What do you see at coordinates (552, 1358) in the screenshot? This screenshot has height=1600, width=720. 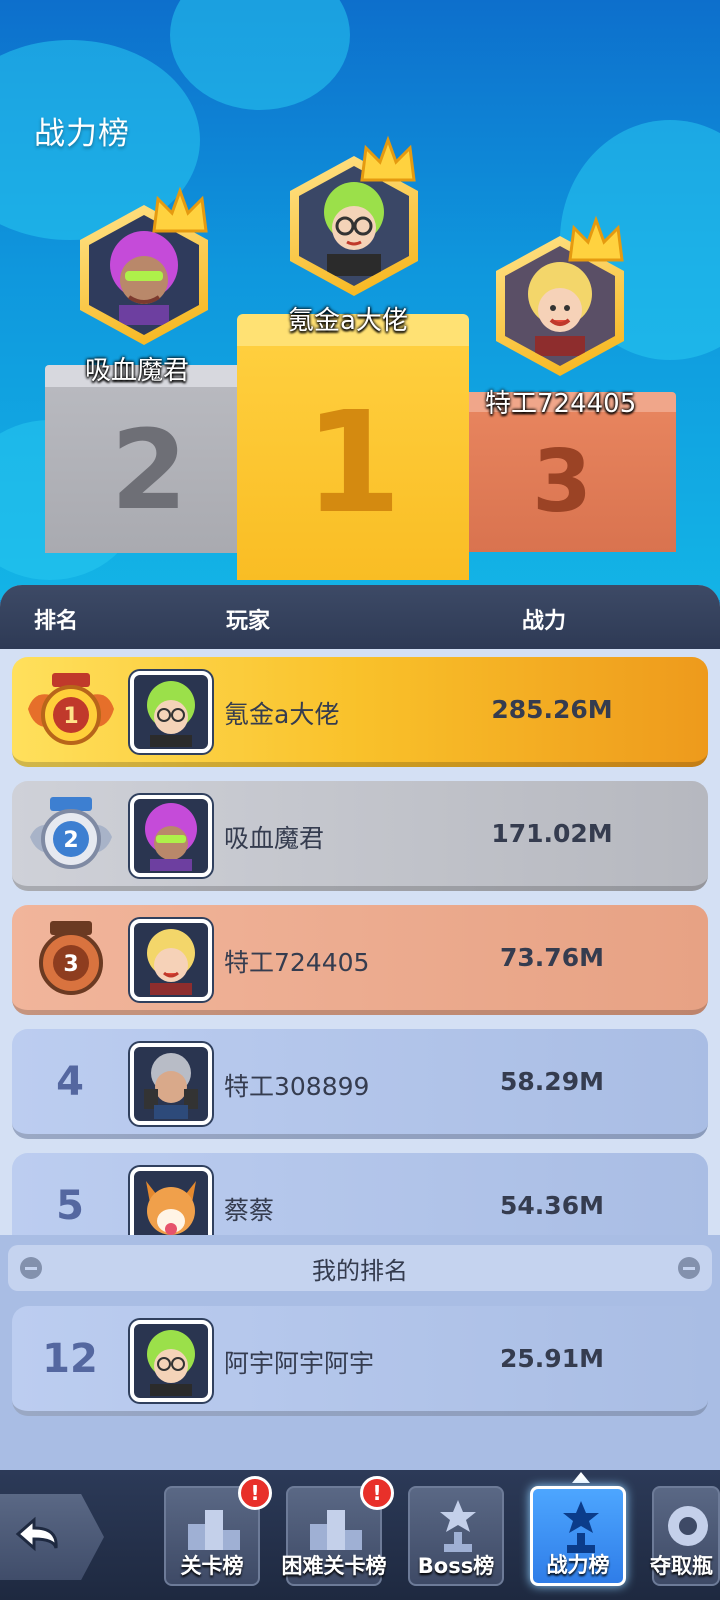 I see `power-value: 25.91M` at bounding box center [552, 1358].